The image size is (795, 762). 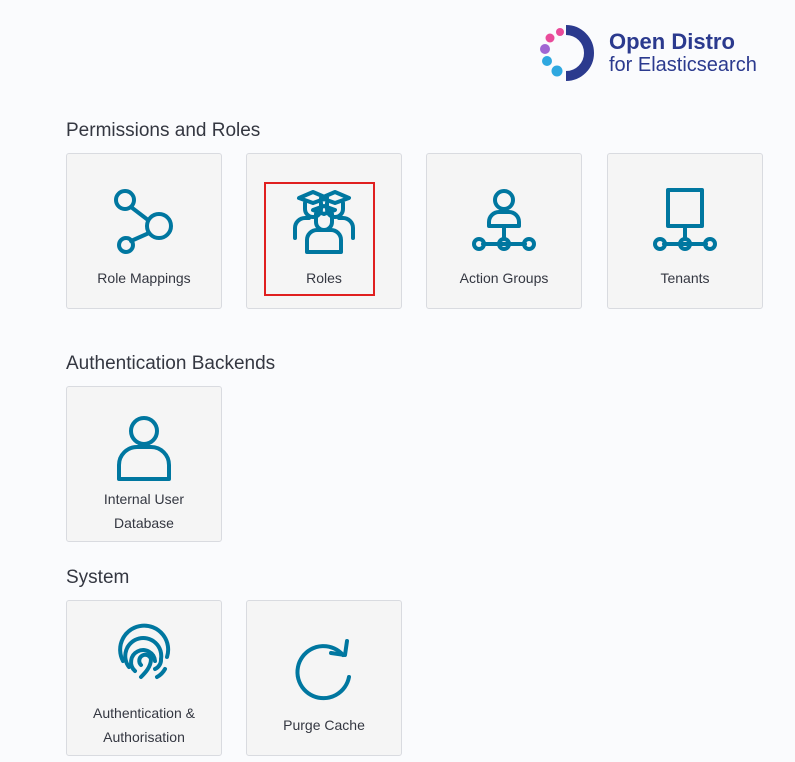 I want to click on open-distro-logo: Open Distro for Elasticsearch, so click(x=647, y=53).